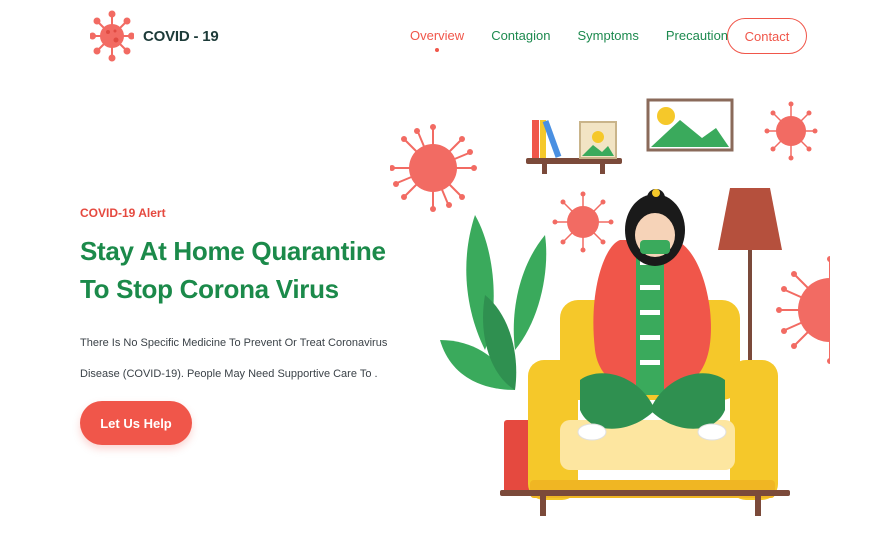 Image resolution: width=895 pixels, height=552 pixels. I want to click on main-nav: Overview Contagion Symptoms Precautions, so click(586, 40).